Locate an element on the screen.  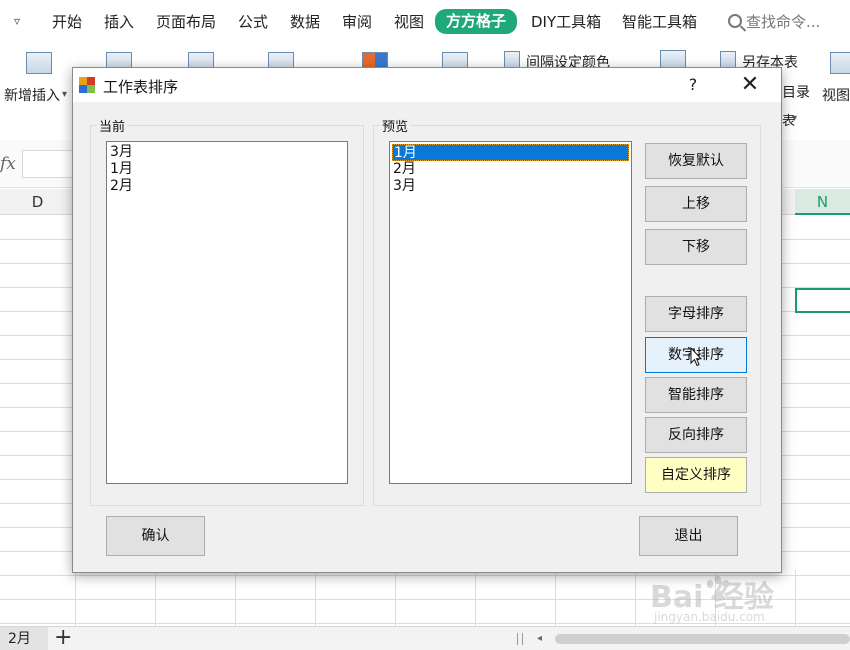
view-button: 视图 is located at coordinates (836, 95).